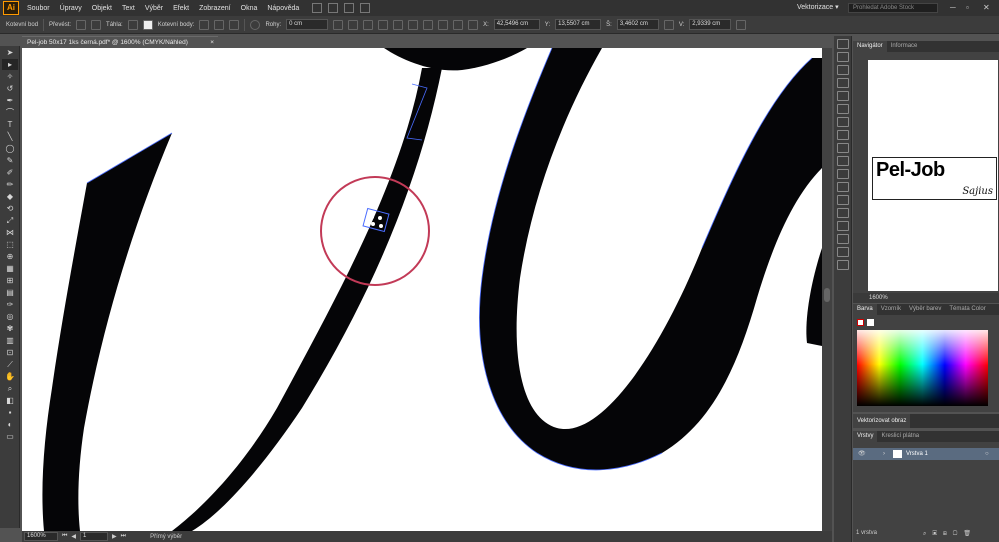 The image size is (999, 542). Describe the element at coordinates (365, 8) in the screenshot. I see `gpu-performance-icon` at that location.